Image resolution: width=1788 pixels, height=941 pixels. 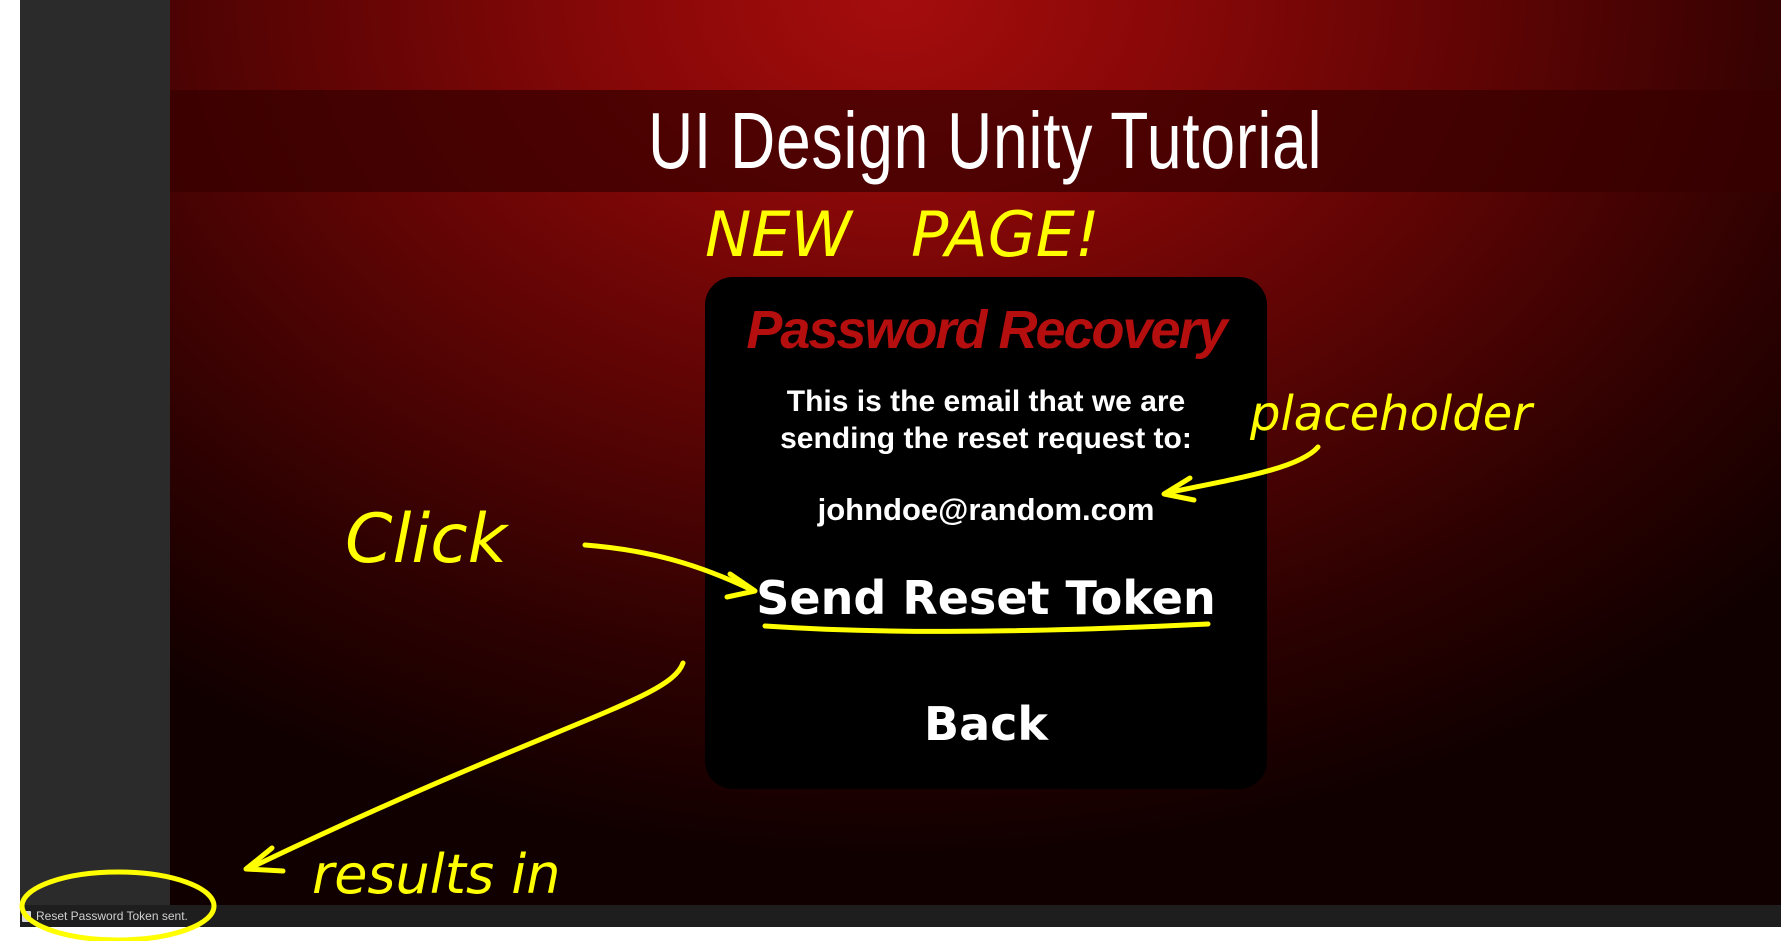 What do you see at coordinates (26, 916) in the screenshot?
I see `info-icon` at bounding box center [26, 916].